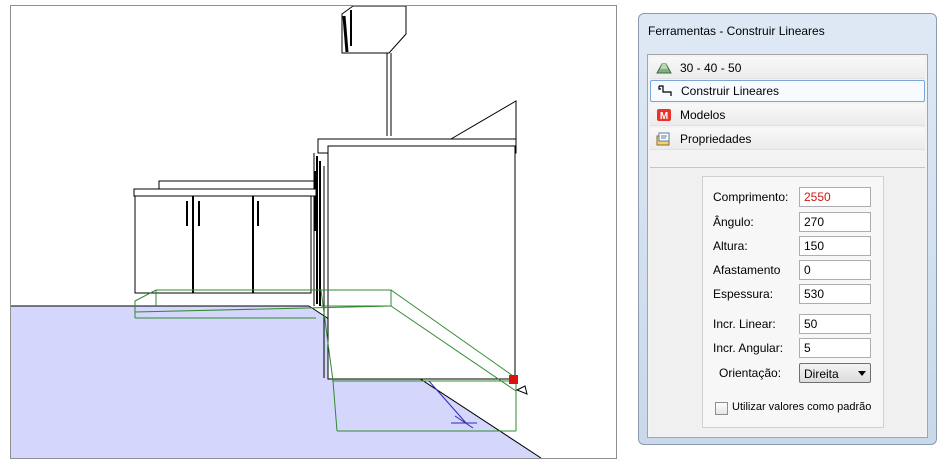 This screenshot has height=461, width=947. Describe the element at coordinates (793, 222) in the screenshot. I see `row-angulo: Ângulo:` at that location.